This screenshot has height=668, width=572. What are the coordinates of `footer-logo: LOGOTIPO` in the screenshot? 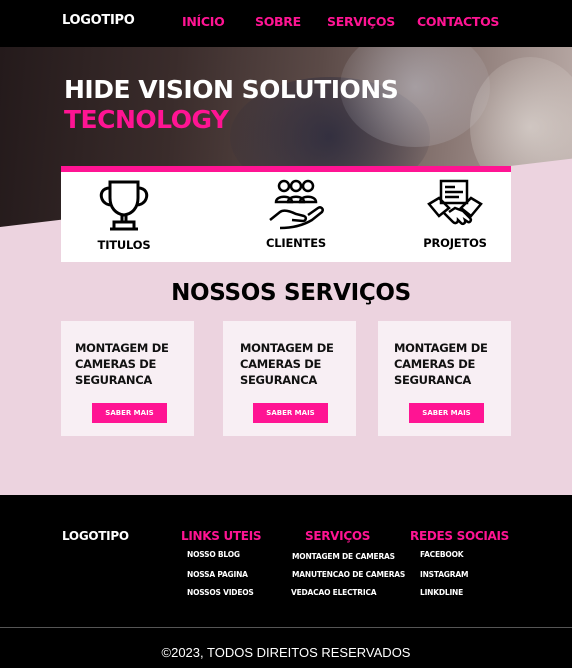 It's located at (95, 536).